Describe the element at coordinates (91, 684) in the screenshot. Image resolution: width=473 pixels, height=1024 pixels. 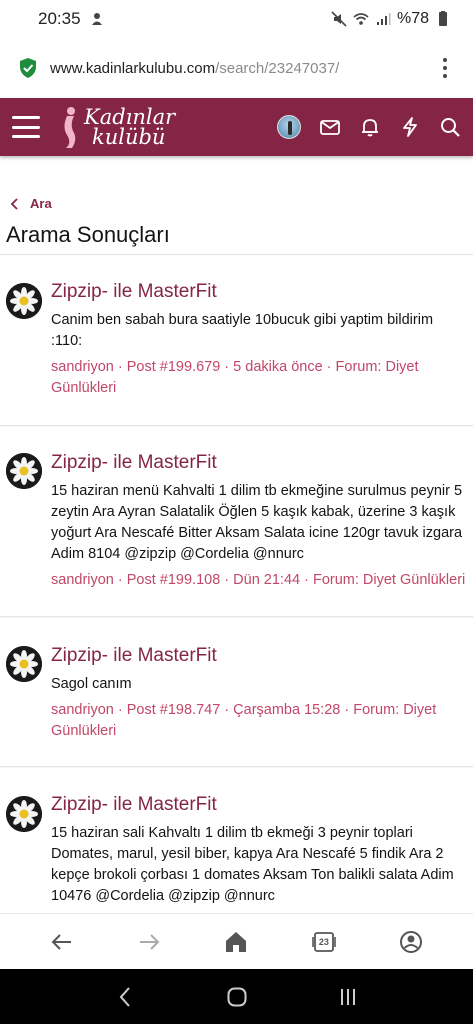
I see `result-snippet: Sagol canım` at that location.